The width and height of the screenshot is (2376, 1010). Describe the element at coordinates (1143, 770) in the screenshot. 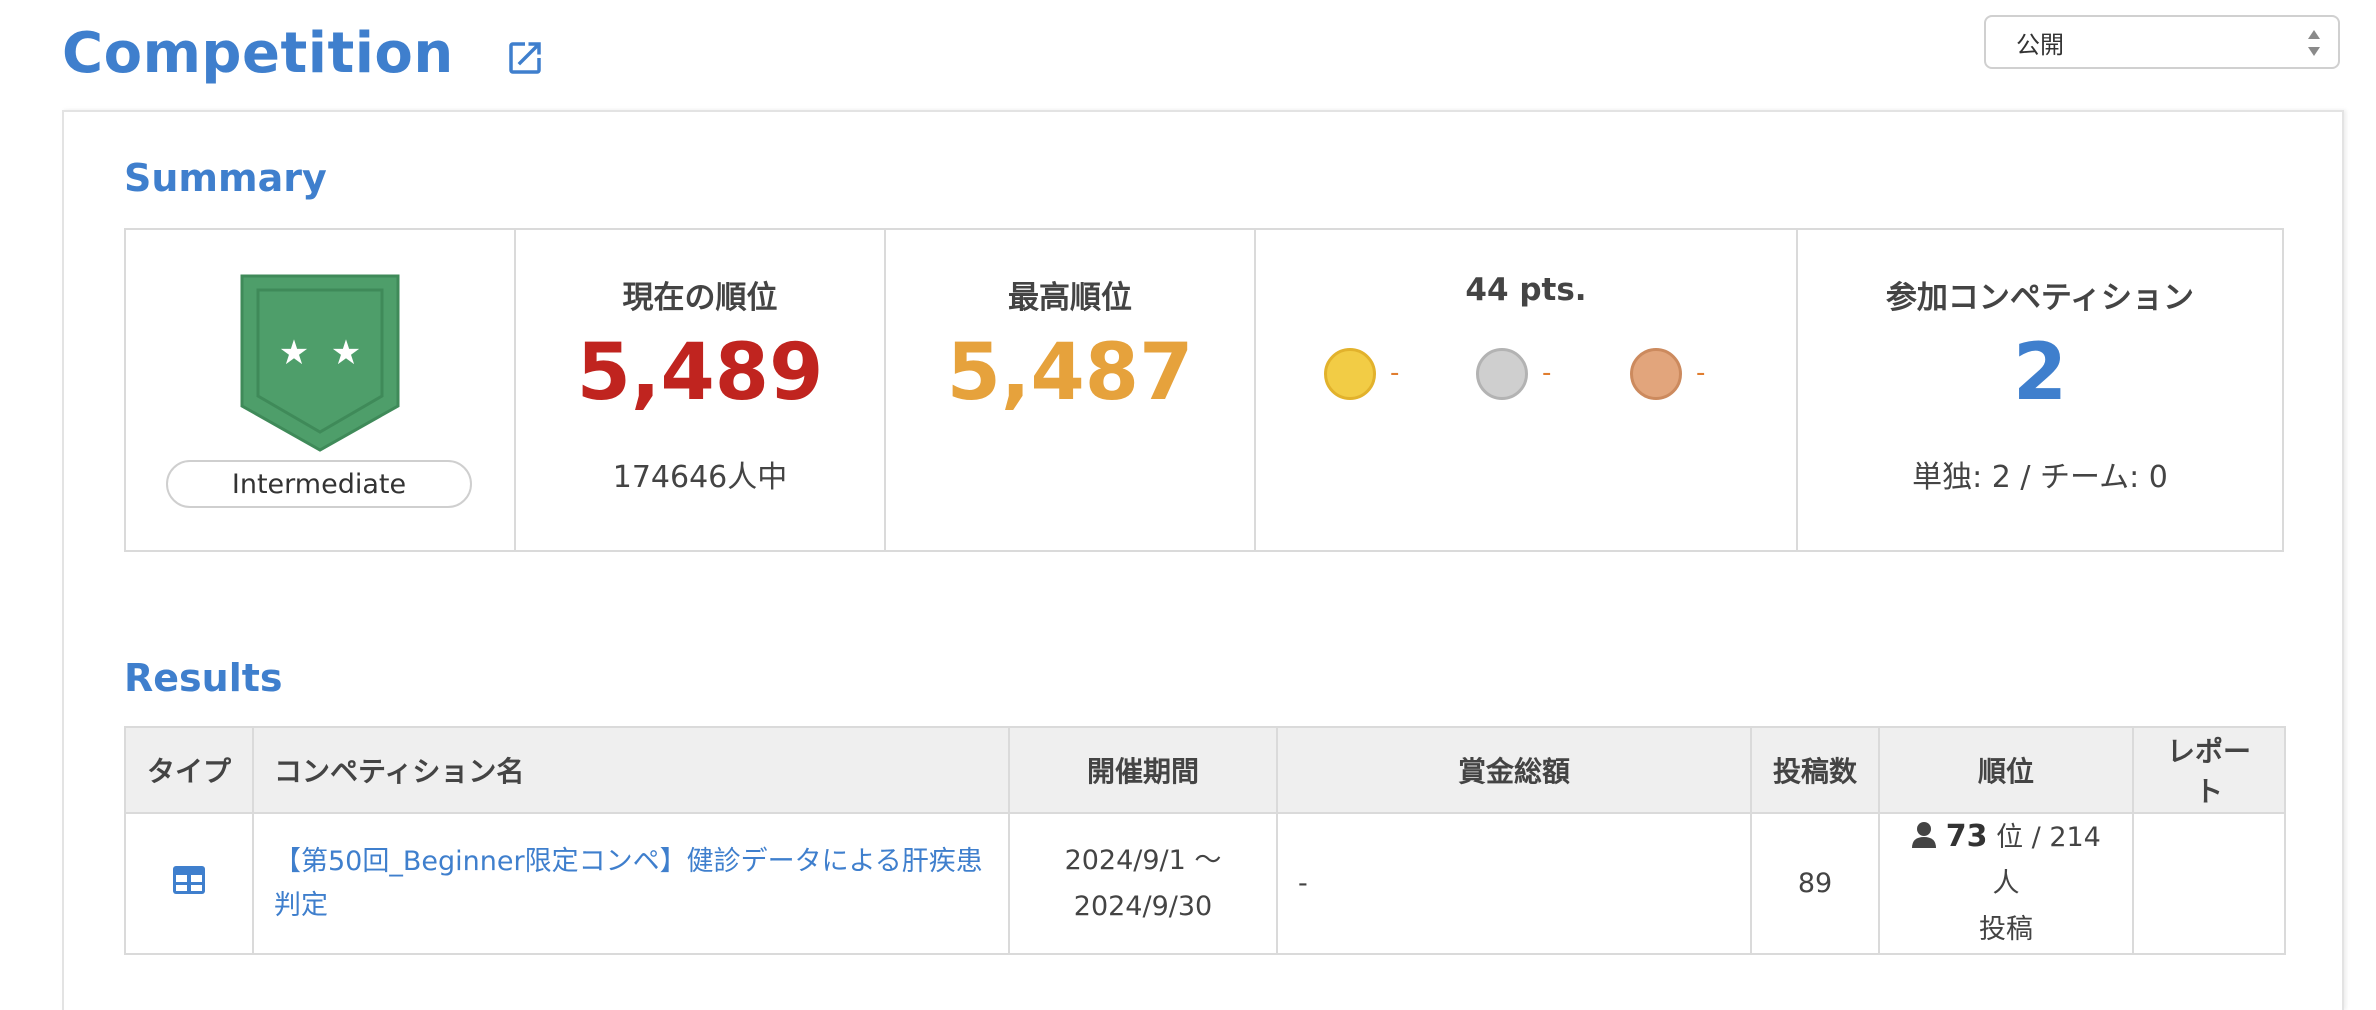

I see `col-period: 開催期間` at that location.